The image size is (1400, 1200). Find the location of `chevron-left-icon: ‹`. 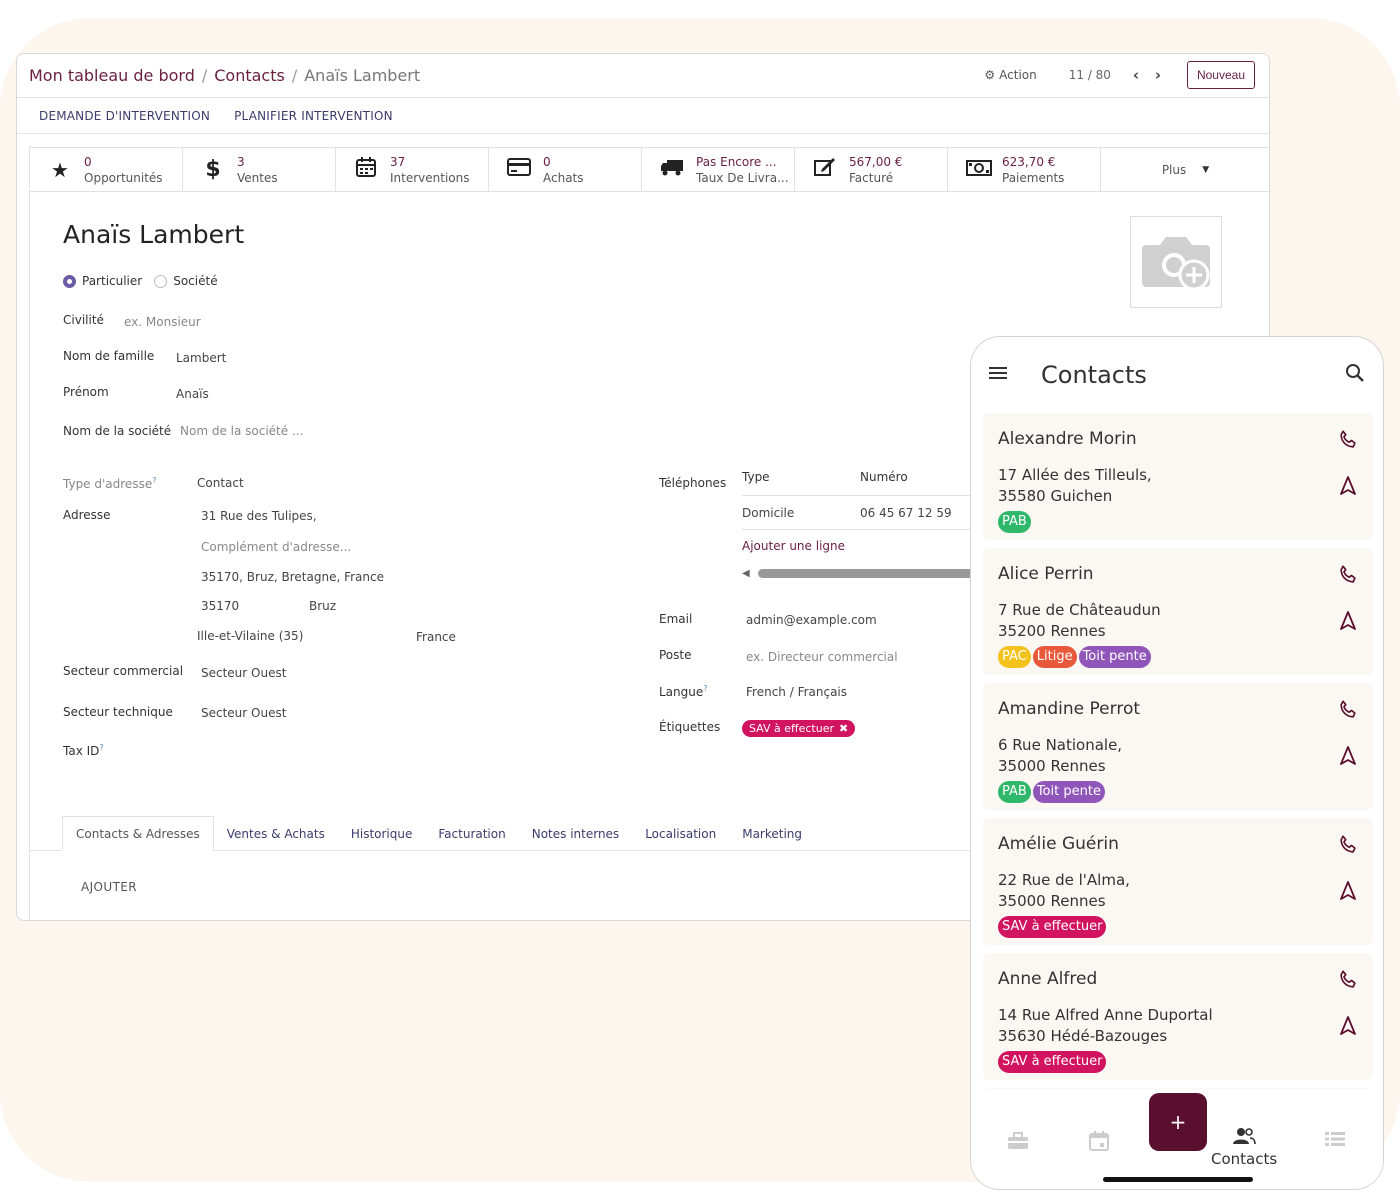

chevron-left-icon: ‹ is located at coordinates (1136, 75).